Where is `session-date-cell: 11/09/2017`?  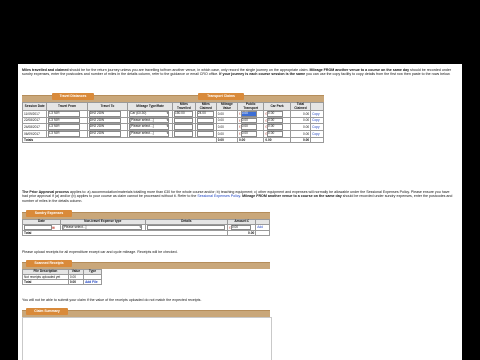
session-date-cell: 11/09/2017 is located at coordinates (34, 114).